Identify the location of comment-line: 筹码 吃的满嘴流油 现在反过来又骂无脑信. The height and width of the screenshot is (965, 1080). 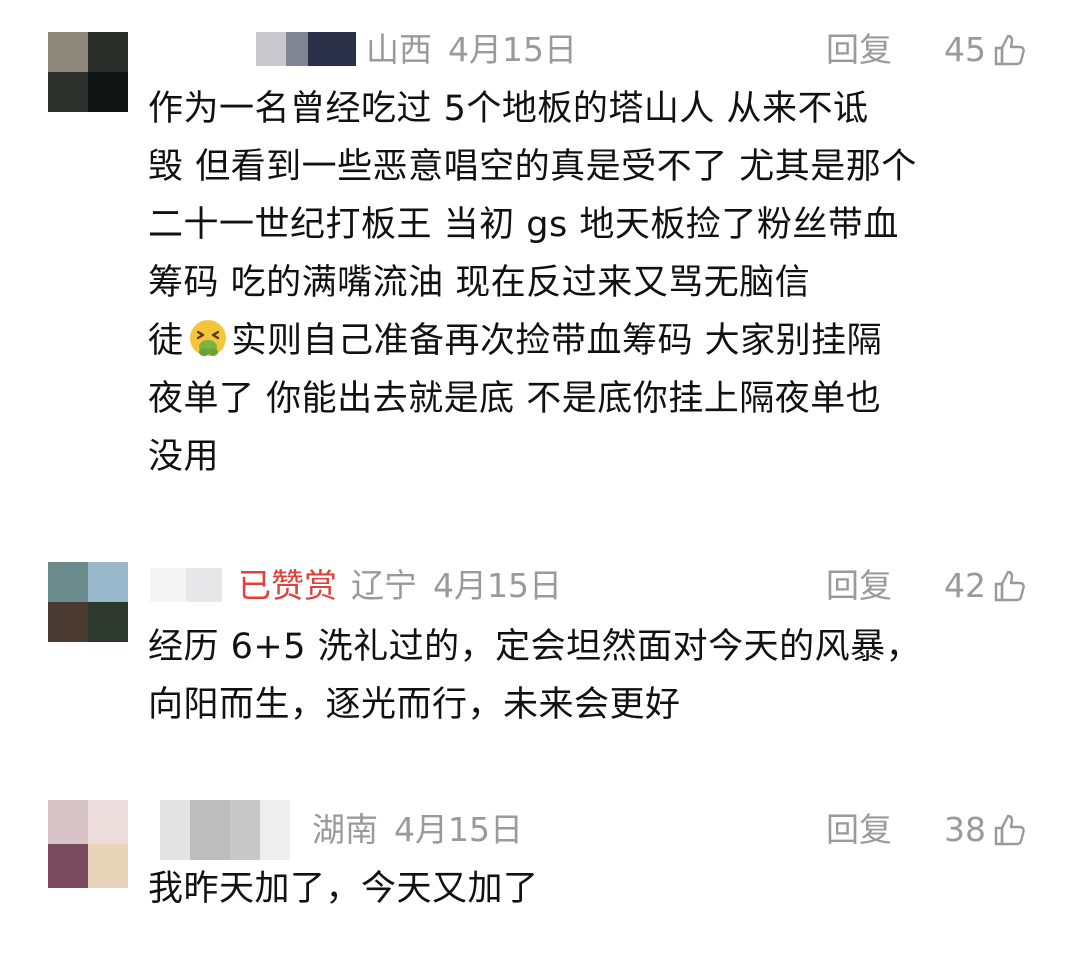
(479, 283).